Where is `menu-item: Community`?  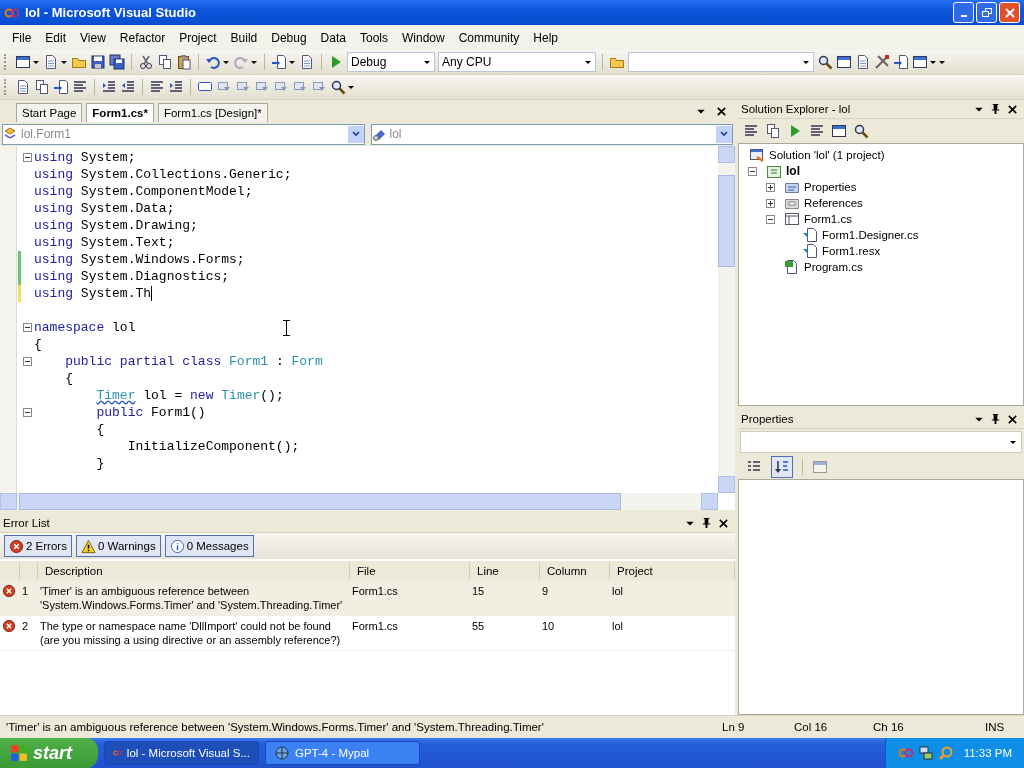 menu-item: Community is located at coordinates (489, 37).